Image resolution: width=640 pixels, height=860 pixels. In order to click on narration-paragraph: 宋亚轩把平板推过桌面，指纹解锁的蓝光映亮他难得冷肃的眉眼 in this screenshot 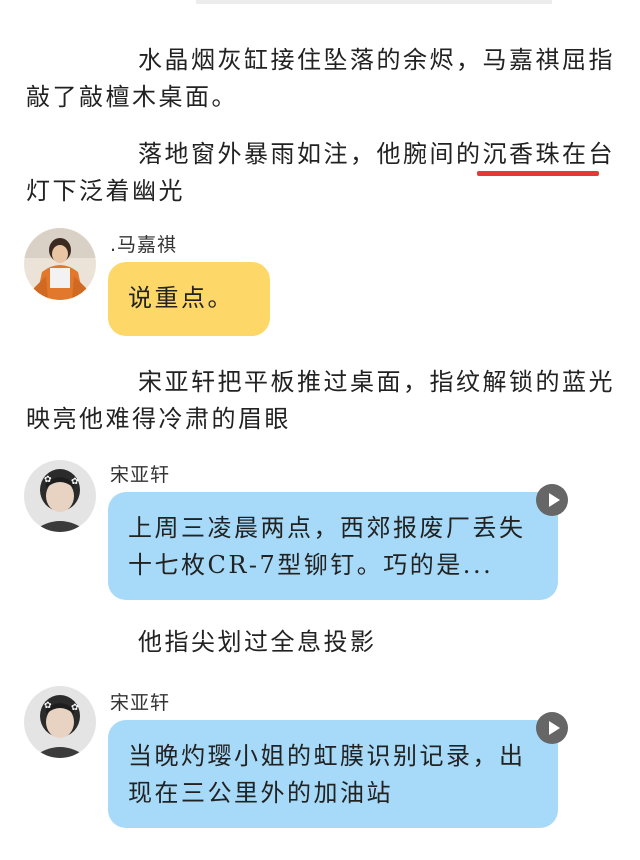, I will do `click(320, 400)`.